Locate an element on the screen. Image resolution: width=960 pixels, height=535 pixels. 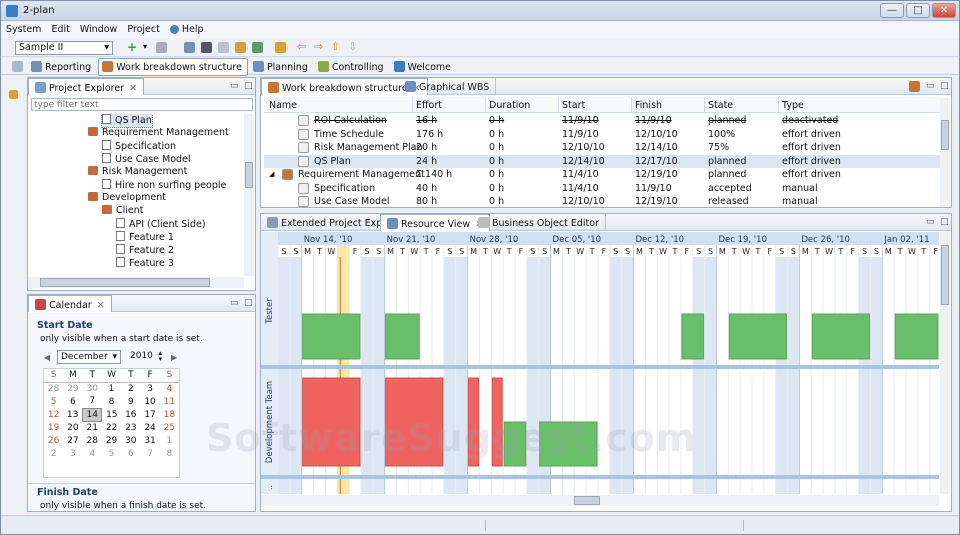
calendar-day: 20 is located at coordinates (72, 427).